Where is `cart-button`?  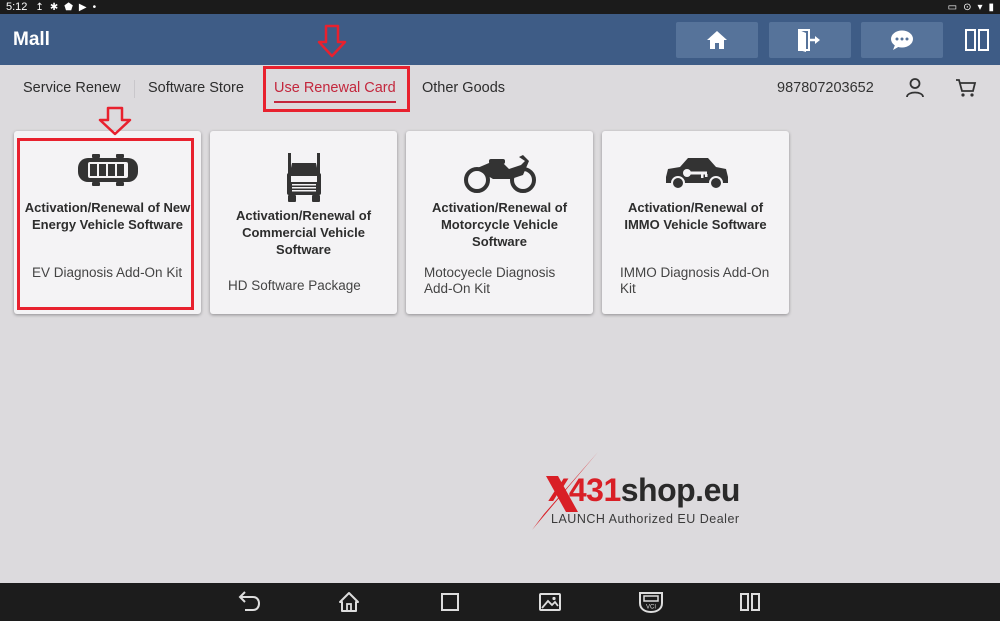
cart-button is located at coordinates (966, 90).